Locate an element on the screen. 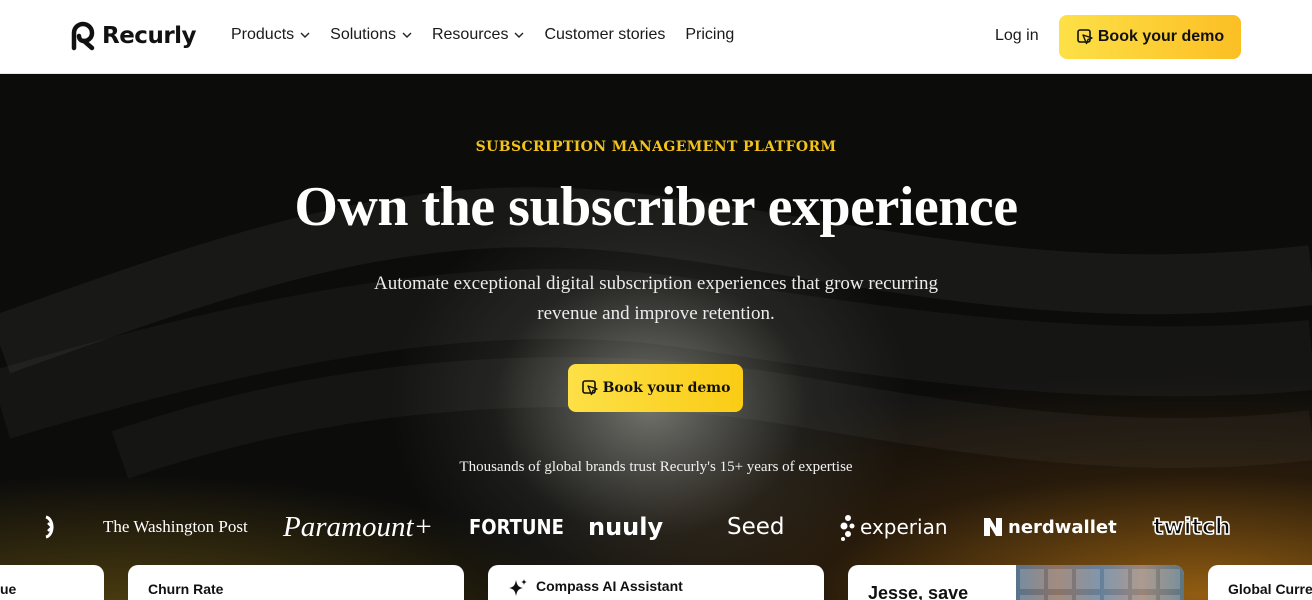 This screenshot has width=1312, height=600. menu-item-pricing: Pricing is located at coordinates (709, 35).